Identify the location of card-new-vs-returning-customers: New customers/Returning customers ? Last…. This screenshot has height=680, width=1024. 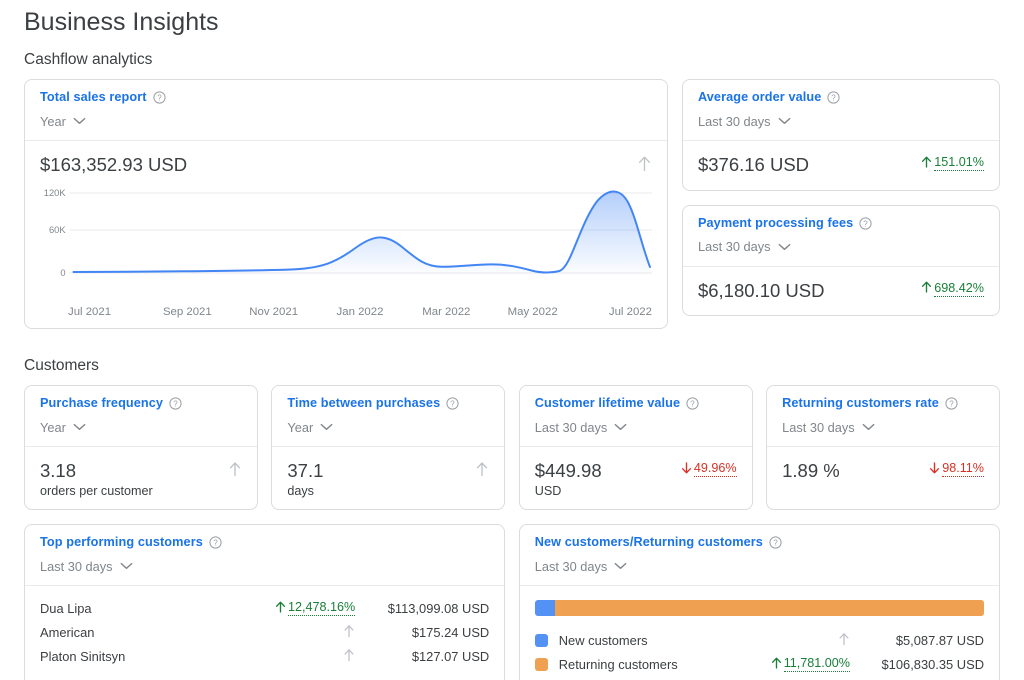
(759, 602).